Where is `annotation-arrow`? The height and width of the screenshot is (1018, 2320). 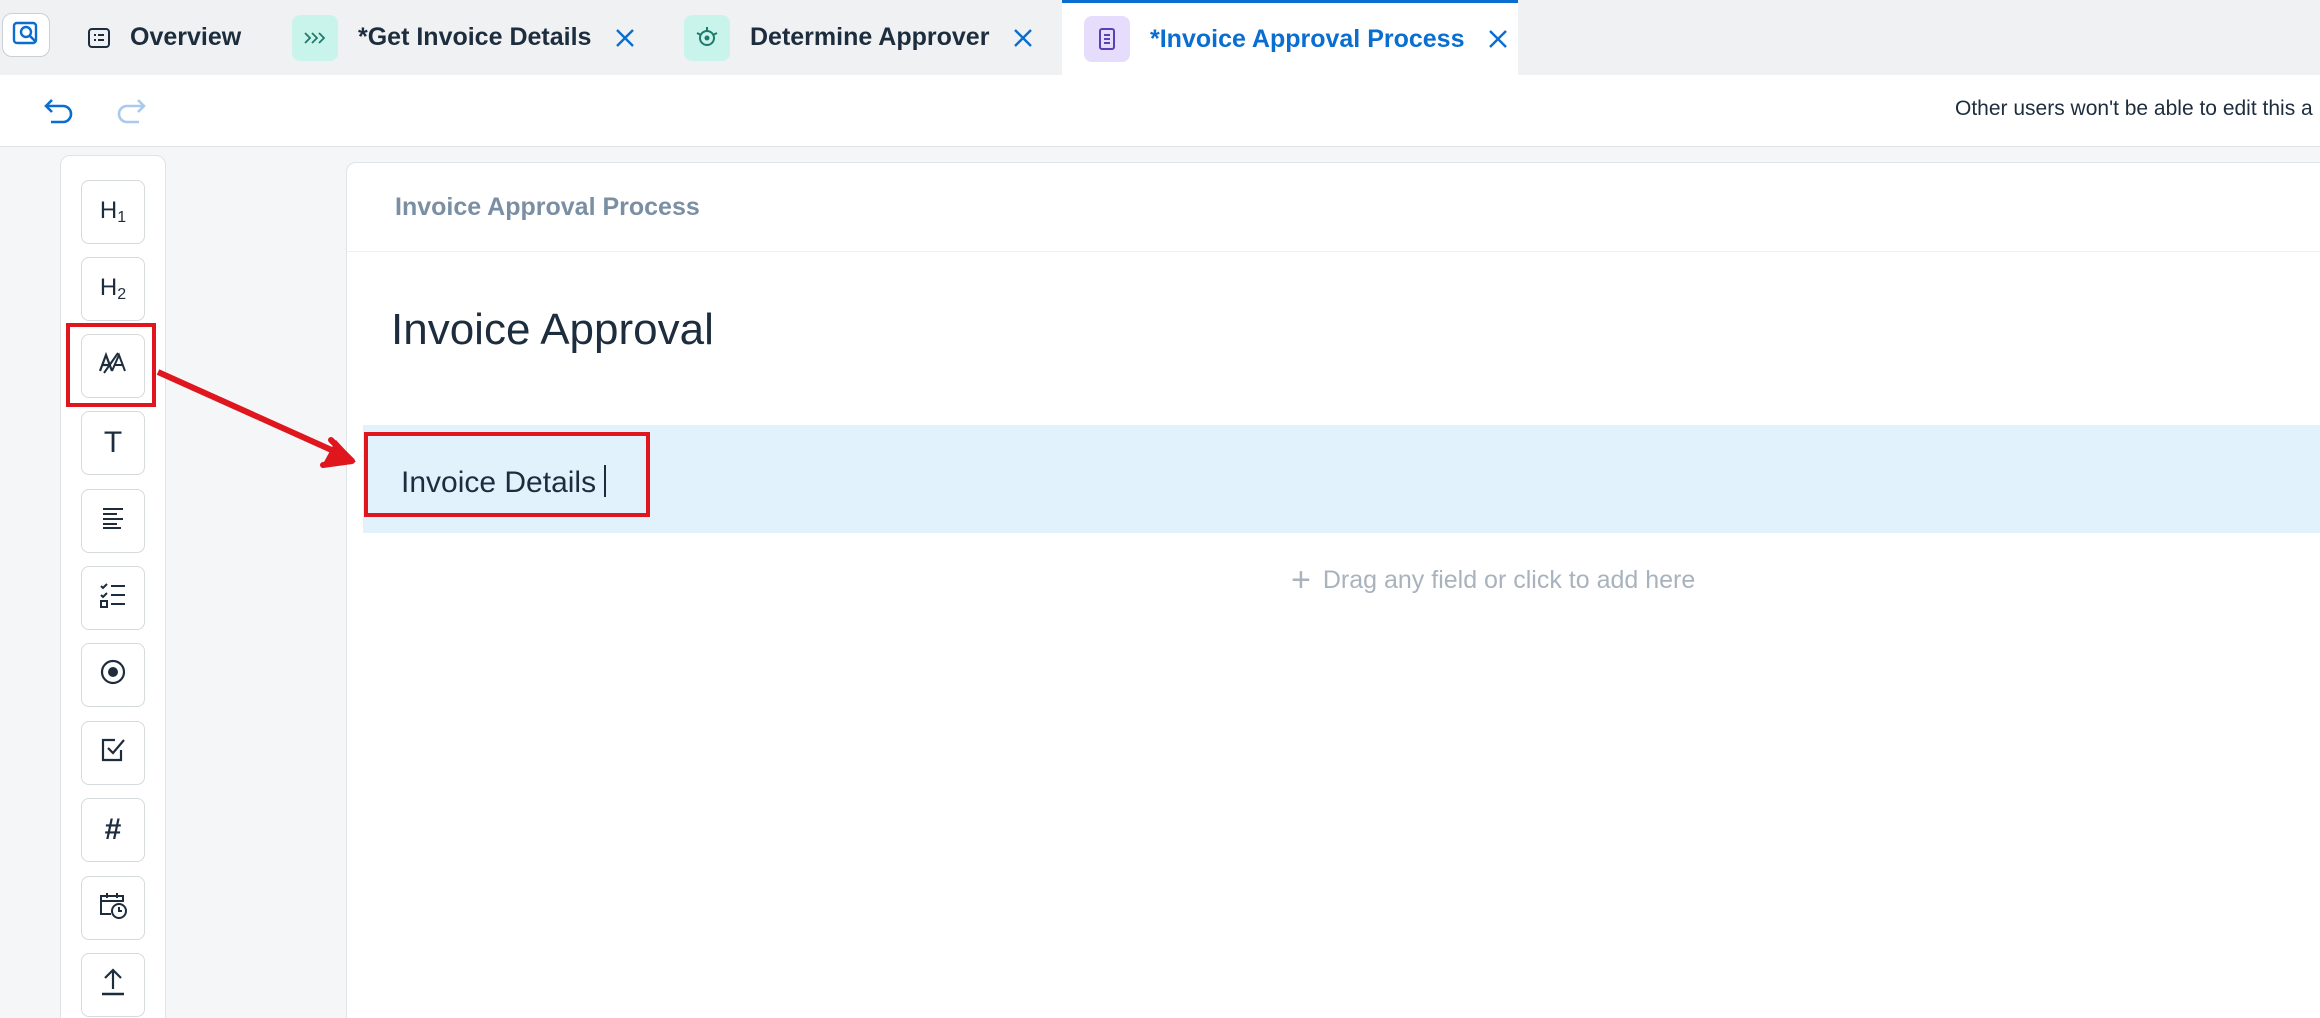
annotation-arrow is located at coordinates (256, 418).